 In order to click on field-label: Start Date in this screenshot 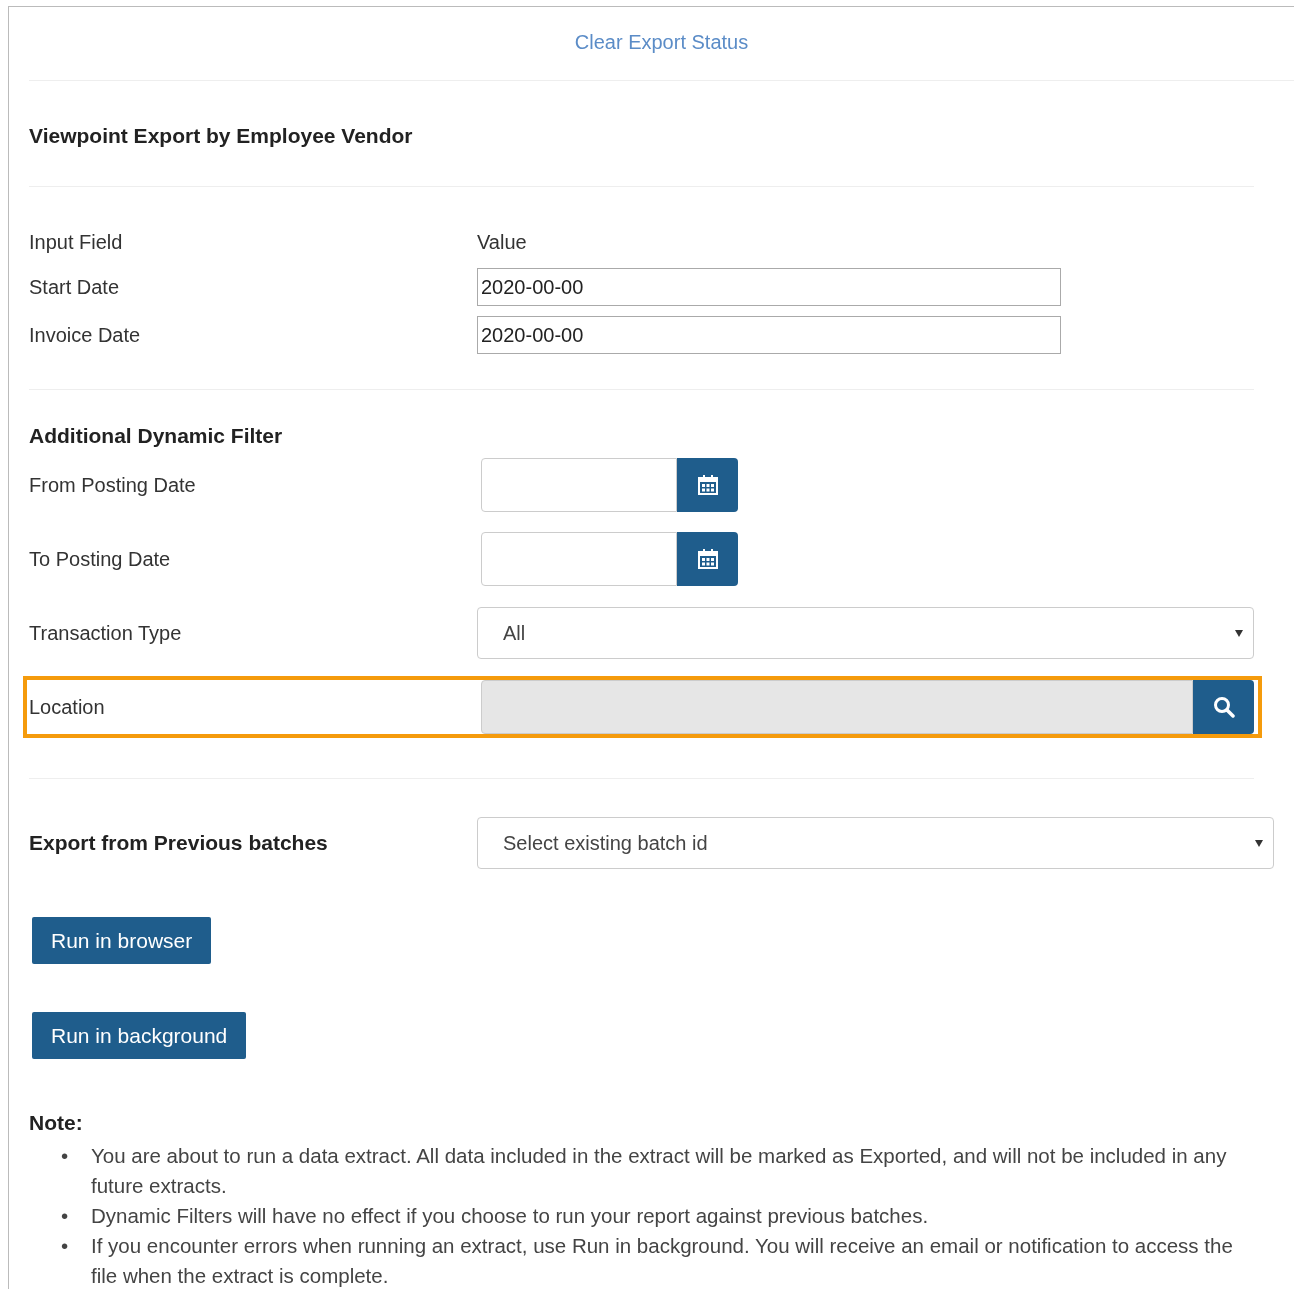, I will do `click(75, 287)`.